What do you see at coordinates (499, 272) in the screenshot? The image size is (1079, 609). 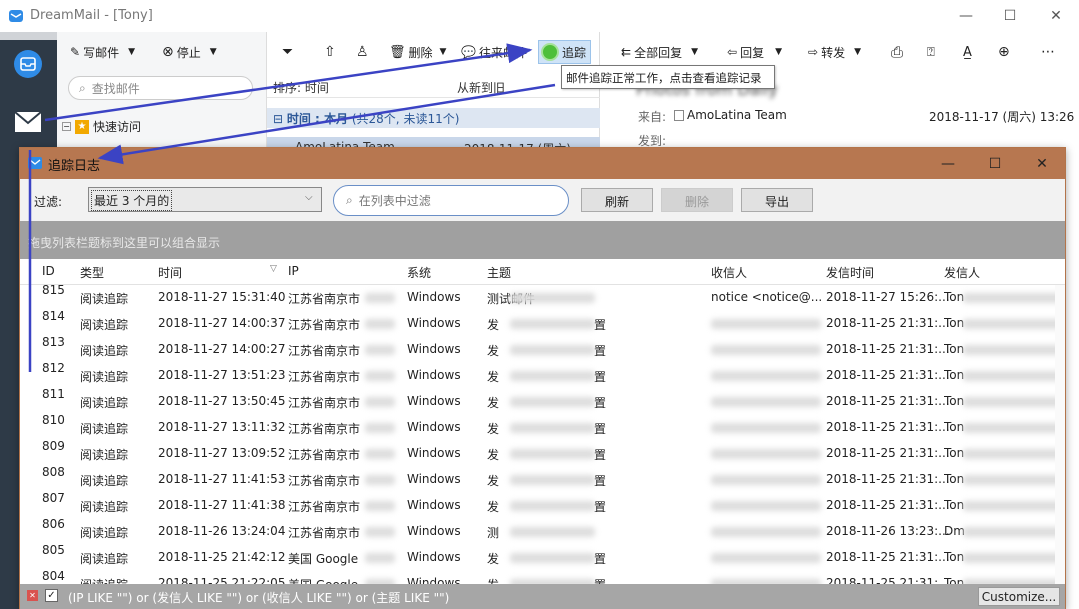 I see `column-header: 主题` at bounding box center [499, 272].